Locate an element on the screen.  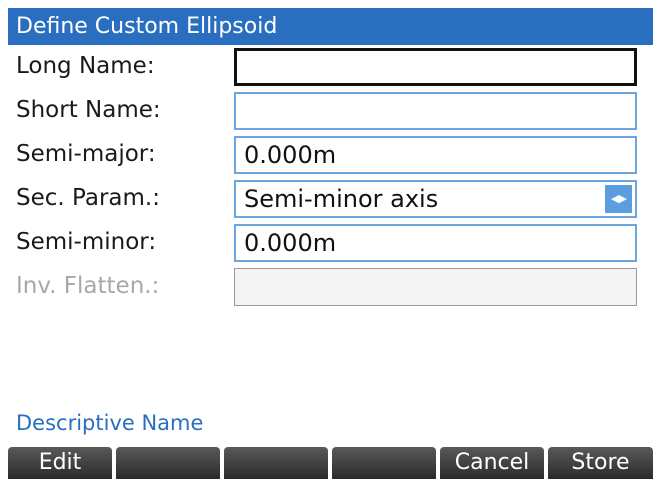
left-right-arrow-icon: ◀▶ is located at coordinates (618, 199).